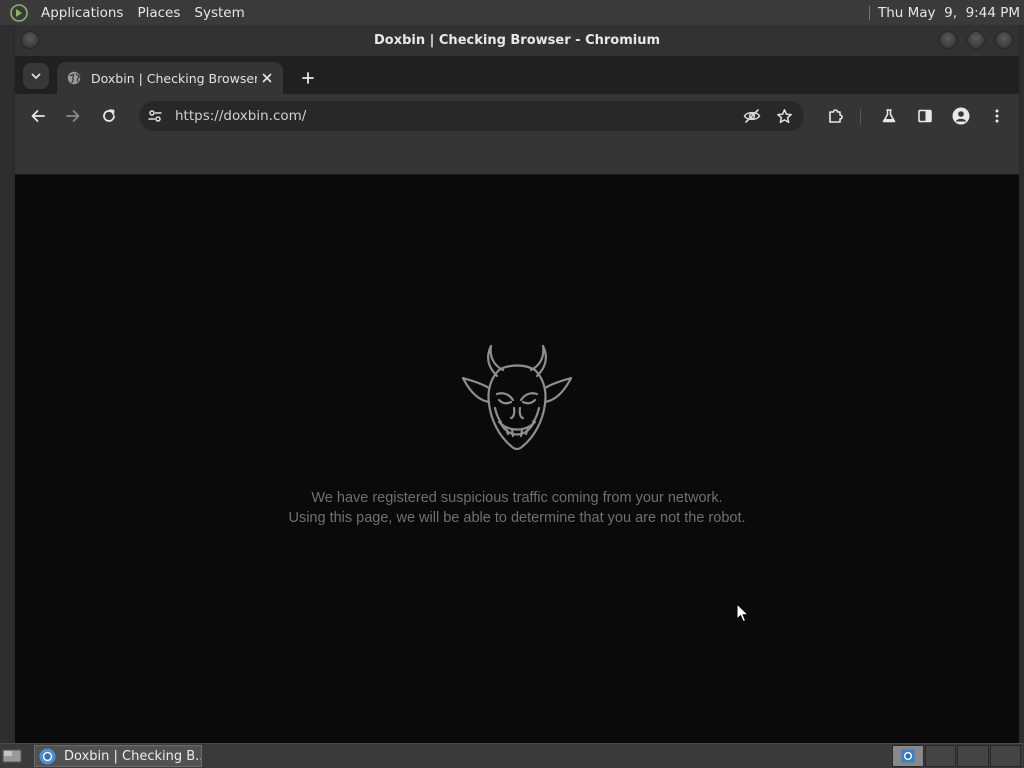  I want to click on distro-logo-icon, so click(19, 12).